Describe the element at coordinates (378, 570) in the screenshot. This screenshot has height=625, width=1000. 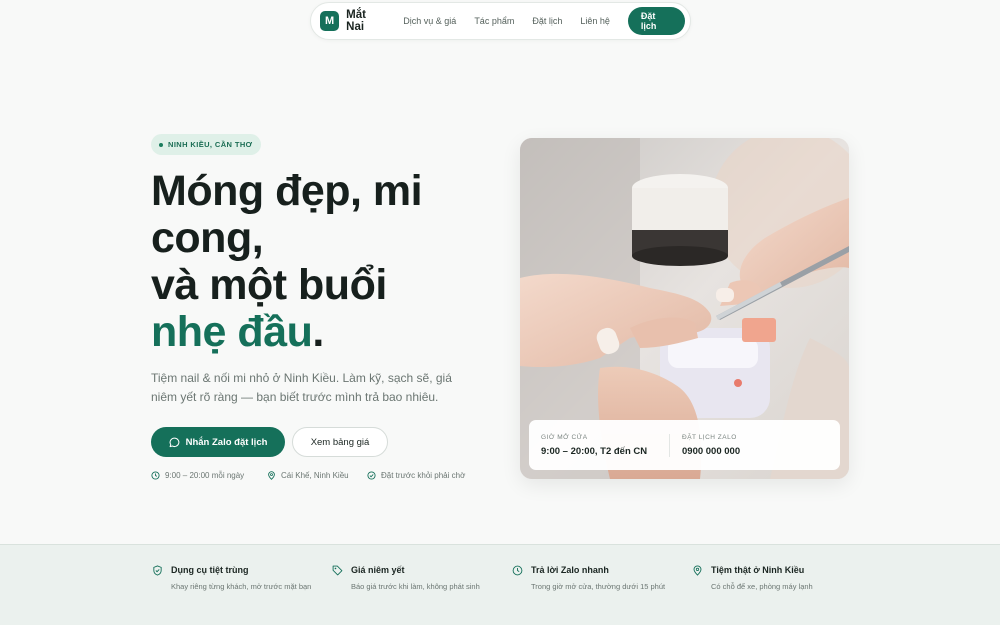
I see `feature-title: Giá niêm yết` at that location.